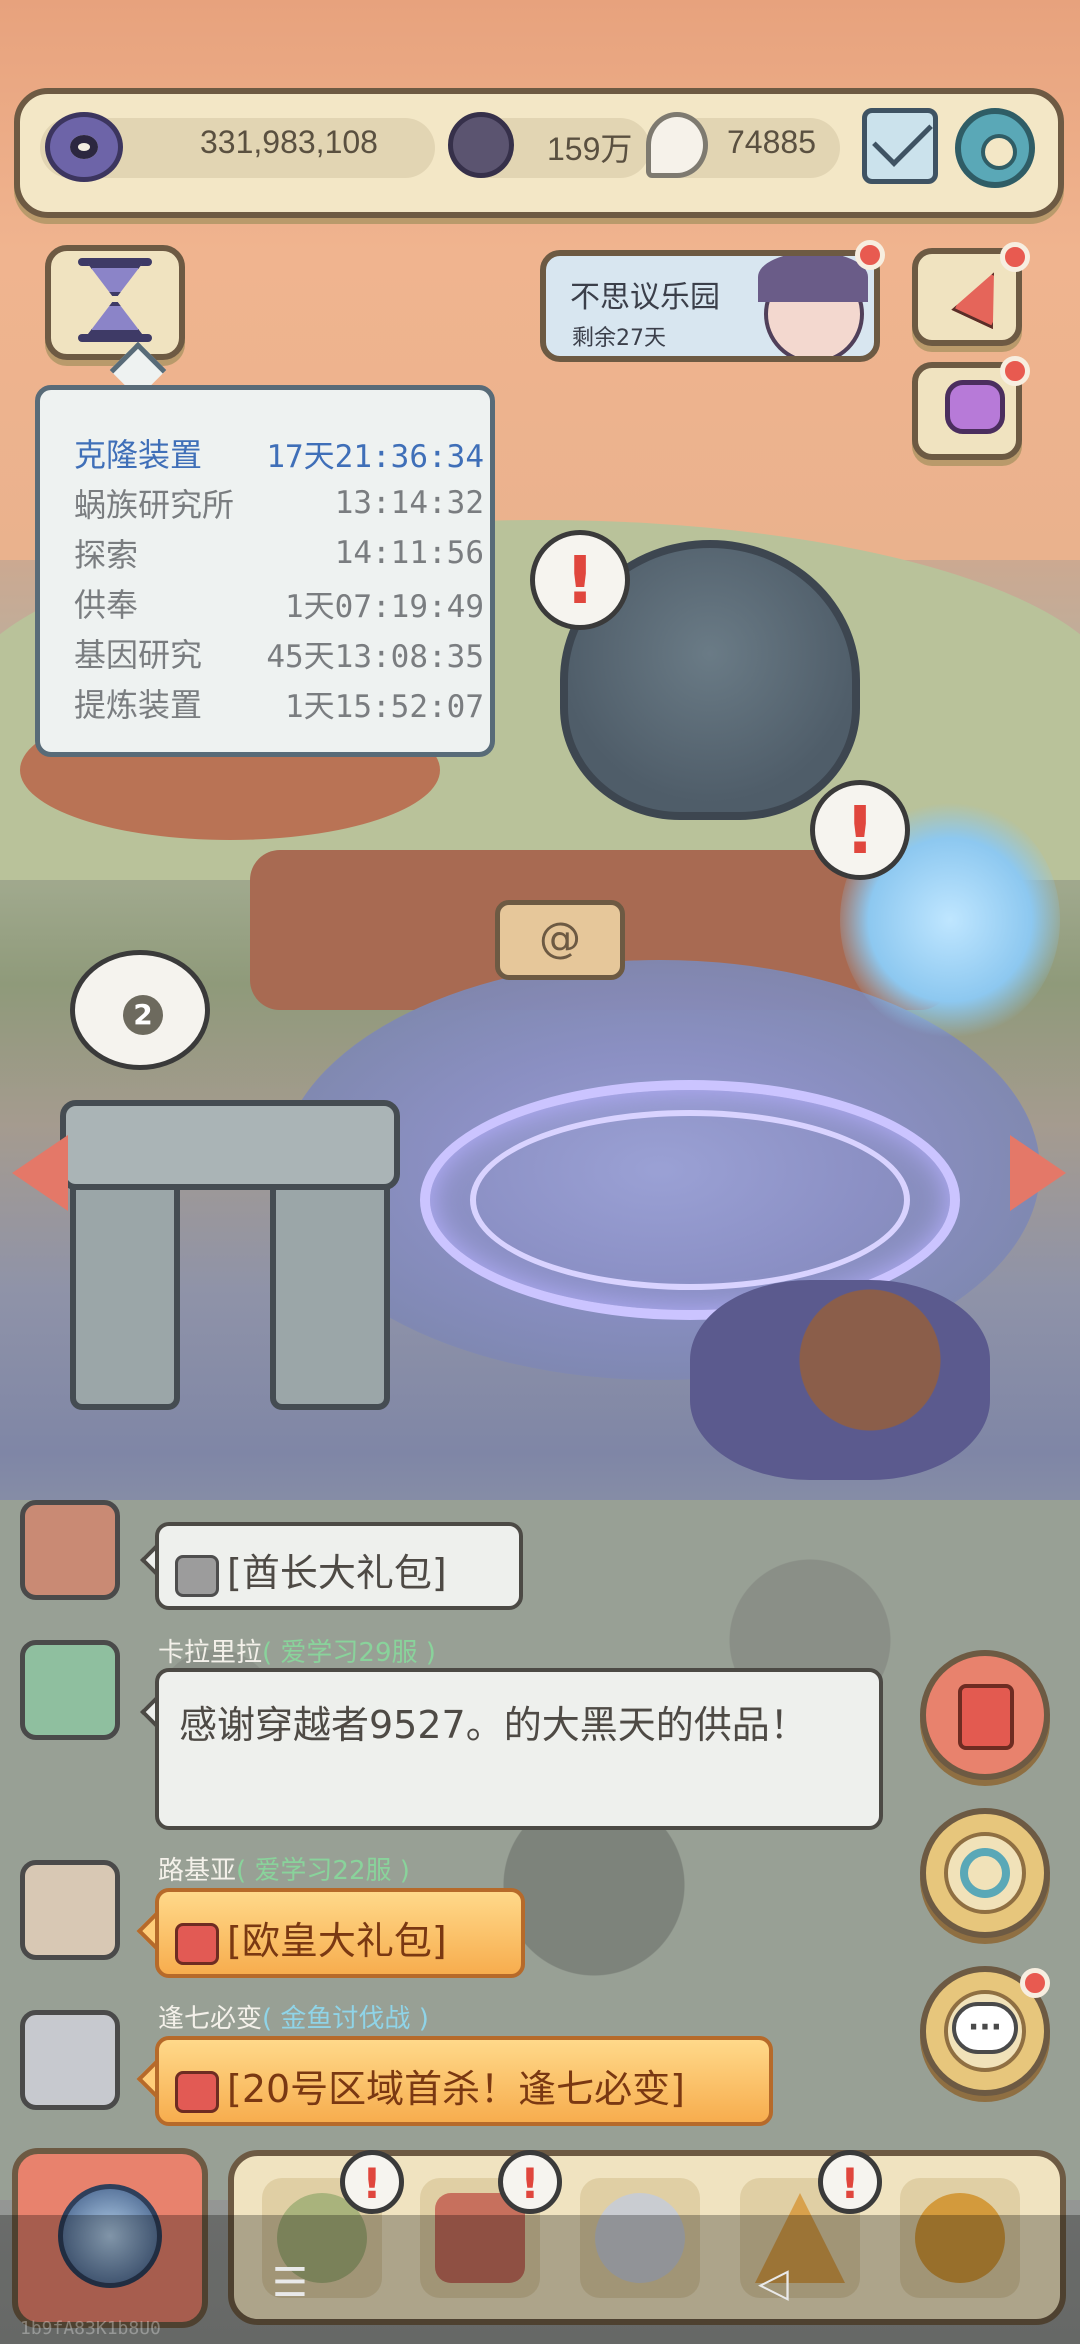 The width and height of the screenshot is (1080, 2344). I want to click on snake-treasure-chest, so click(840, 1380).